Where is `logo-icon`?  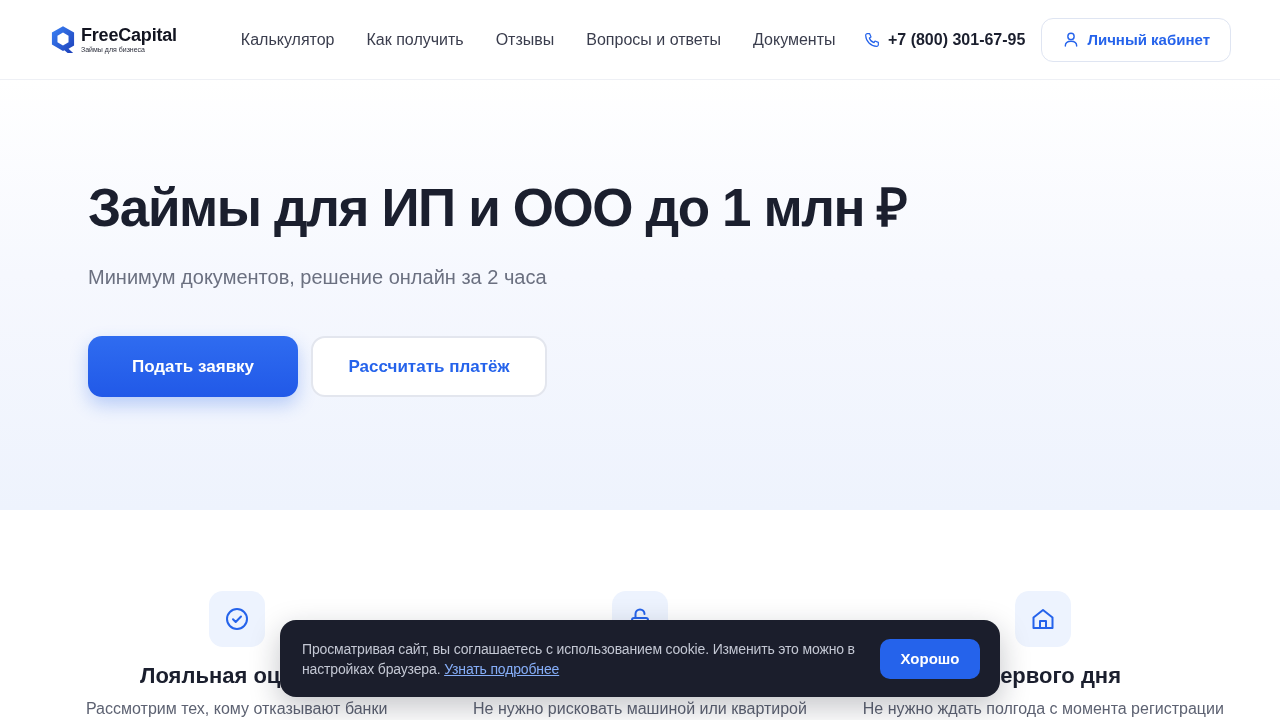
logo-icon is located at coordinates (63, 39).